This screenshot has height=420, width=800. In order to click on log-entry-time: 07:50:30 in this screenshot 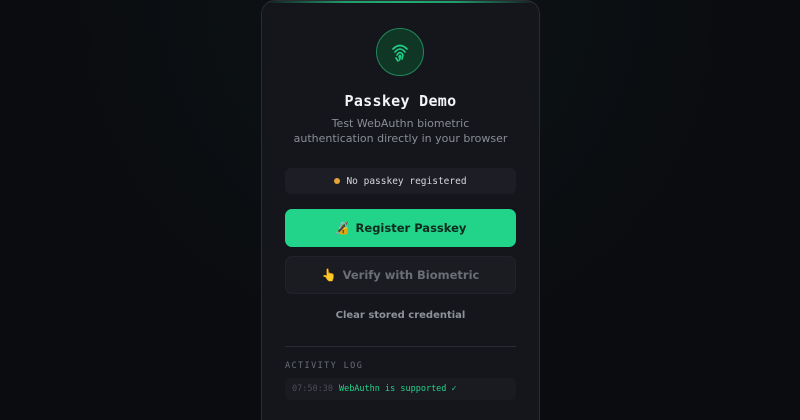, I will do `click(312, 389)`.